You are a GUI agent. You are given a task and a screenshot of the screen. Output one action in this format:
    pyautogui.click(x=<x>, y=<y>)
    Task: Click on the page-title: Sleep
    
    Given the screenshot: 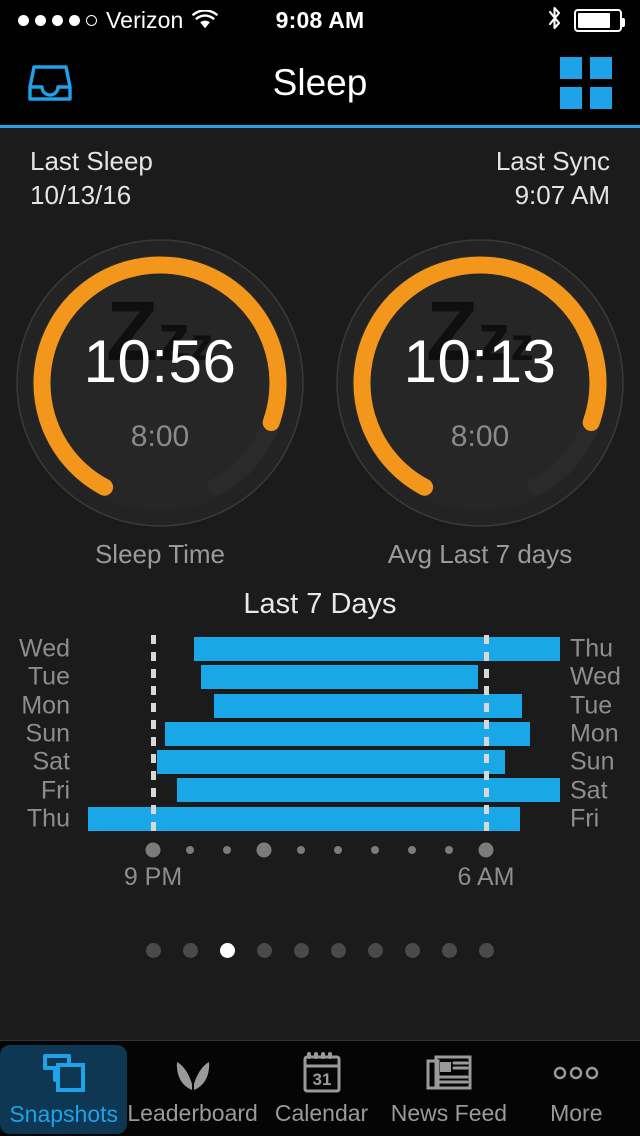 What is the action you would take?
    pyautogui.click(x=320, y=82)
    